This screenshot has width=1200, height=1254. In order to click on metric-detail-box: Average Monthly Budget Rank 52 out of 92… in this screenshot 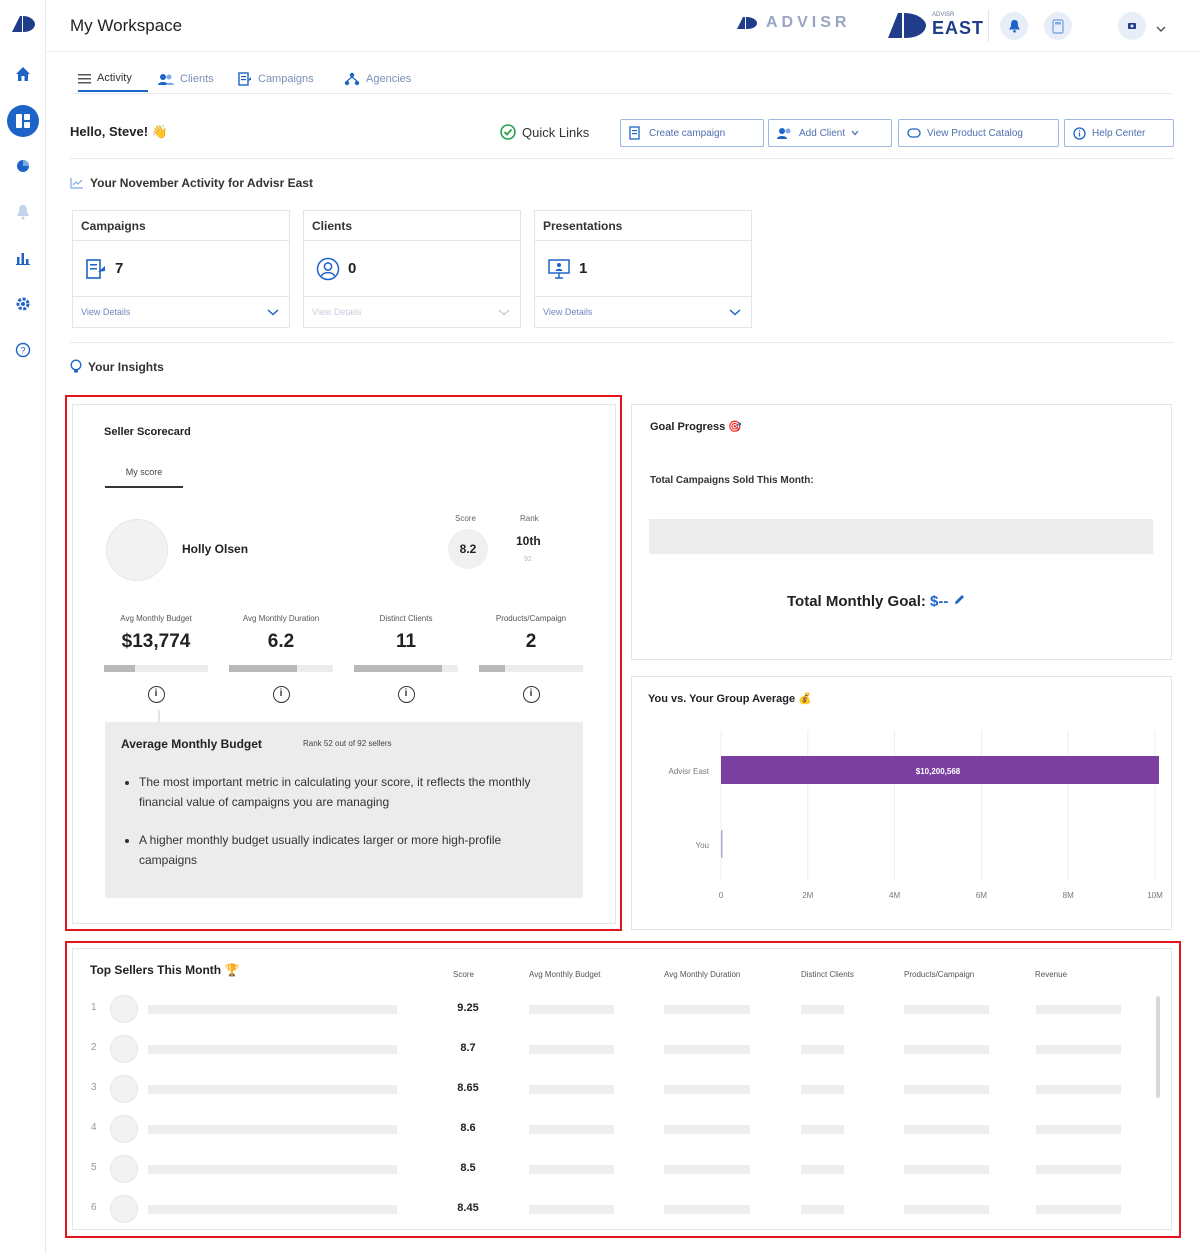, I will do `click(344, 810)`.